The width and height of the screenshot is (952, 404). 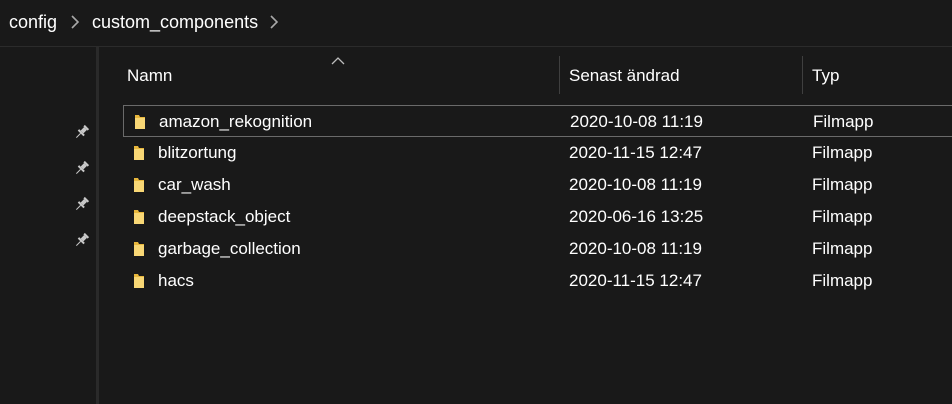 What do you see at coordinates (537, 185) in the screenshot?
I see `file-row: car_wash 2020-10-08 11:19 Filmapp` at bounding box center [537, 185].